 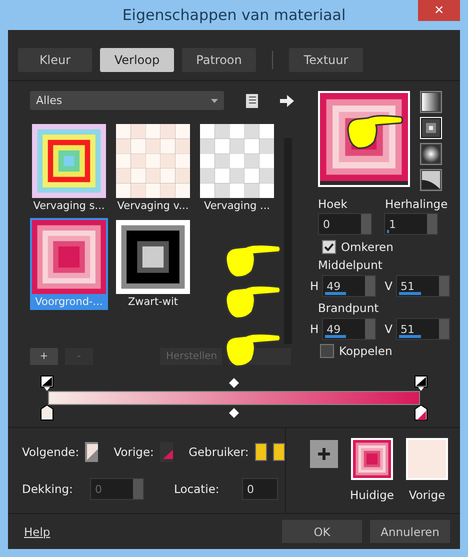 I want to click on section-label: Brandpunt, so click(x=349, y=308).